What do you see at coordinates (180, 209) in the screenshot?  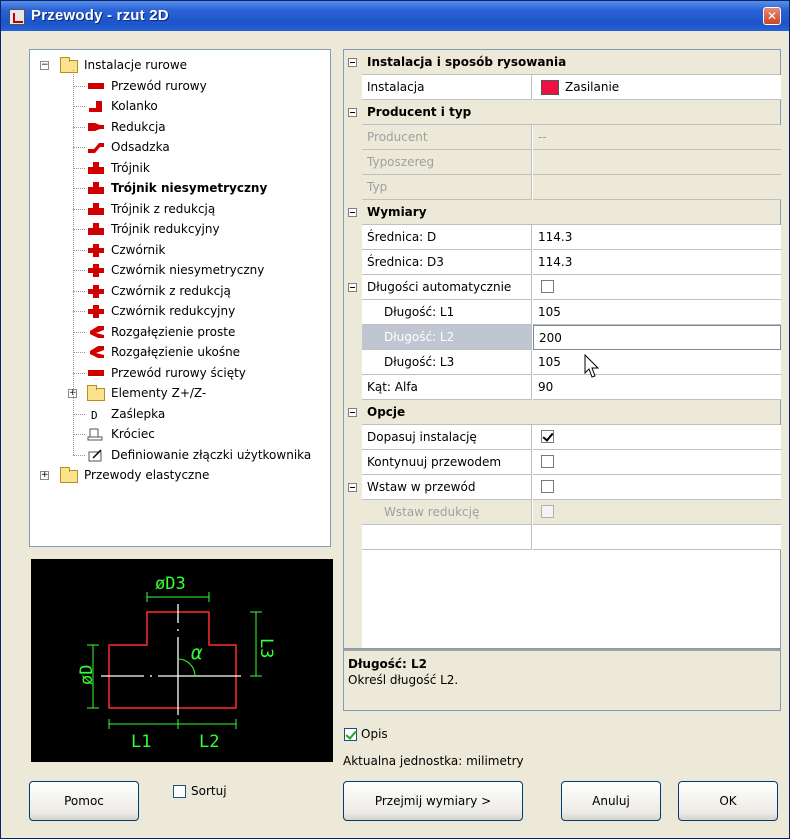 I see `tree-item: Trójnik z redukcją` at bounding box center [180, 209].